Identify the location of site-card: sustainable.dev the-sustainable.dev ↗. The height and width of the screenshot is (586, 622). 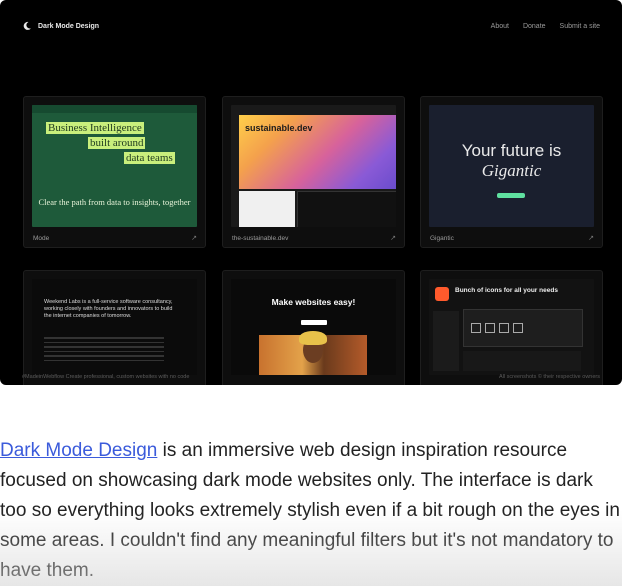
(313, 172).